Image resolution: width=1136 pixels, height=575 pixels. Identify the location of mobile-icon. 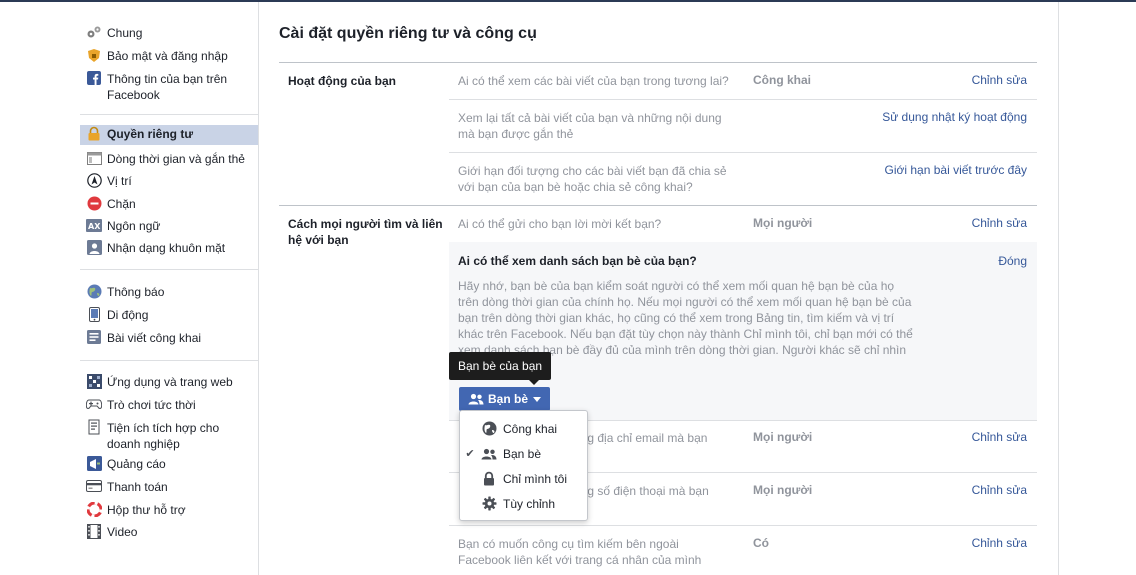
(94, 314).